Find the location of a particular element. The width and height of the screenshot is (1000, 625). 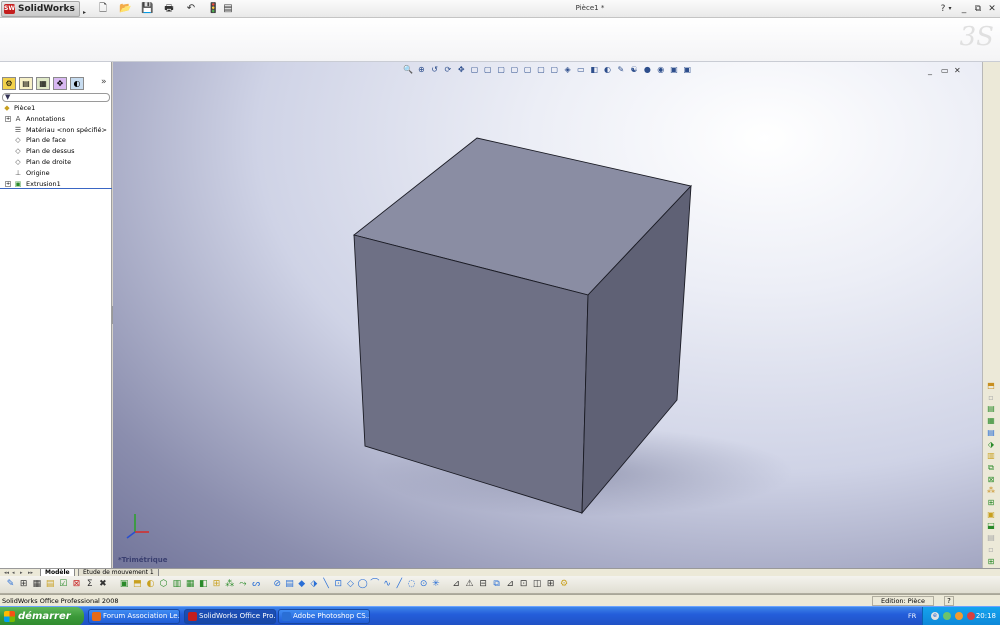

sketch-tool-icon: ◌ is located at coordinates (411, 584).